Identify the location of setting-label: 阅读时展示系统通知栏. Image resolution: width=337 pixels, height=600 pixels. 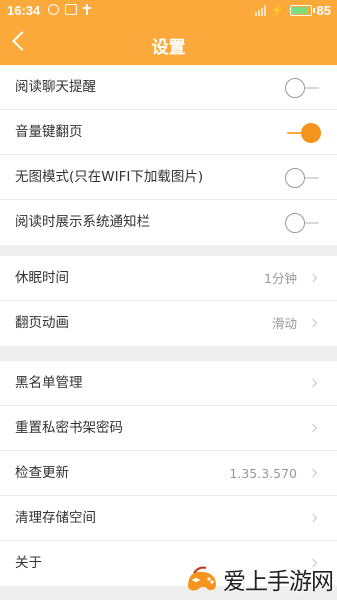
(82, 222).